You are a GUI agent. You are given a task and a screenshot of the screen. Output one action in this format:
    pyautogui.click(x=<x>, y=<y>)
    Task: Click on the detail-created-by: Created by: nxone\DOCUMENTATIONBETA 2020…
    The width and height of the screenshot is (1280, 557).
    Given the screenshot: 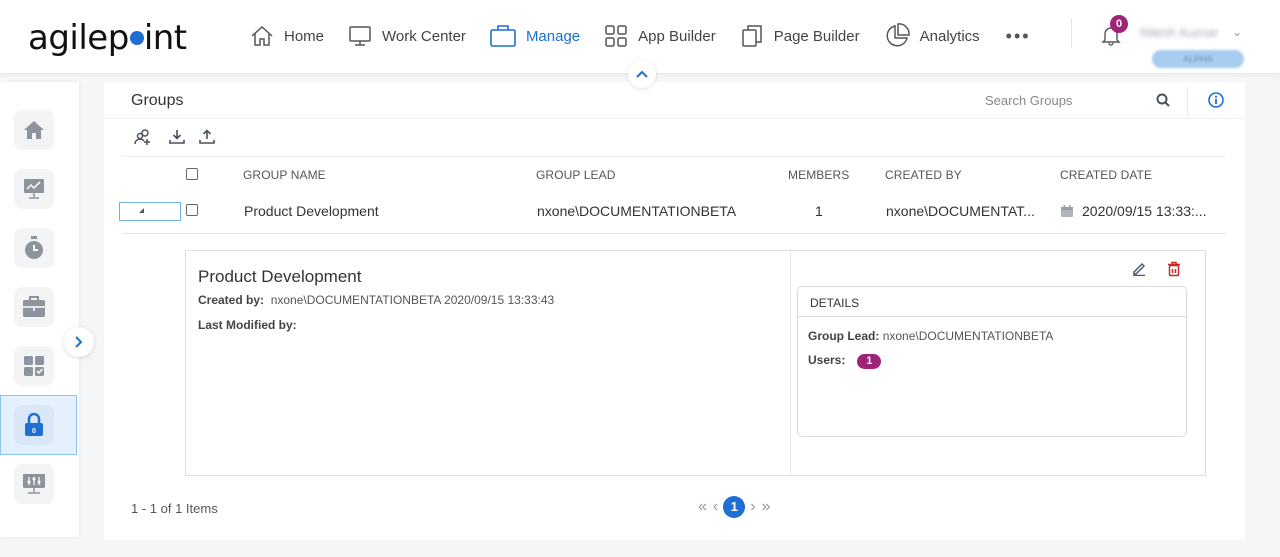 What is the action you would take?
    pyautogui.click(x=376, y=300)
    